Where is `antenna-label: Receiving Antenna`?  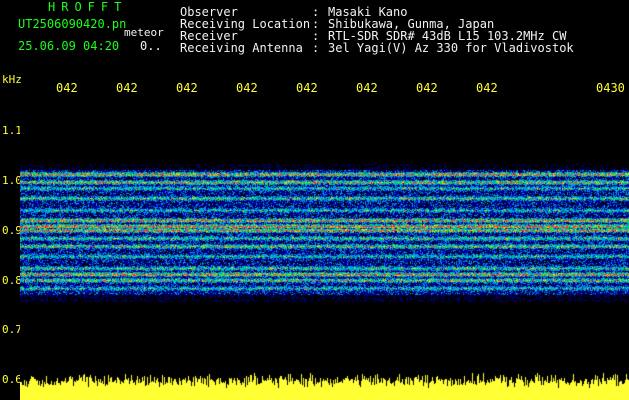
antenna-label: Receiving Antenna is located at coordinates (241, 48).